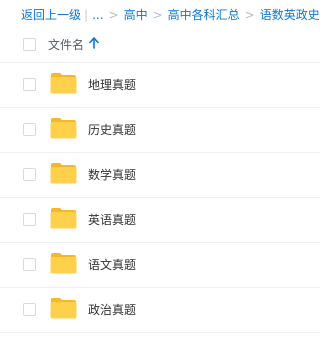 This screenshot has width=320, height=359. Describe the element at coordinates (66, 44) in the screenshot. I see `filename-column-header: 文件名` at that location.